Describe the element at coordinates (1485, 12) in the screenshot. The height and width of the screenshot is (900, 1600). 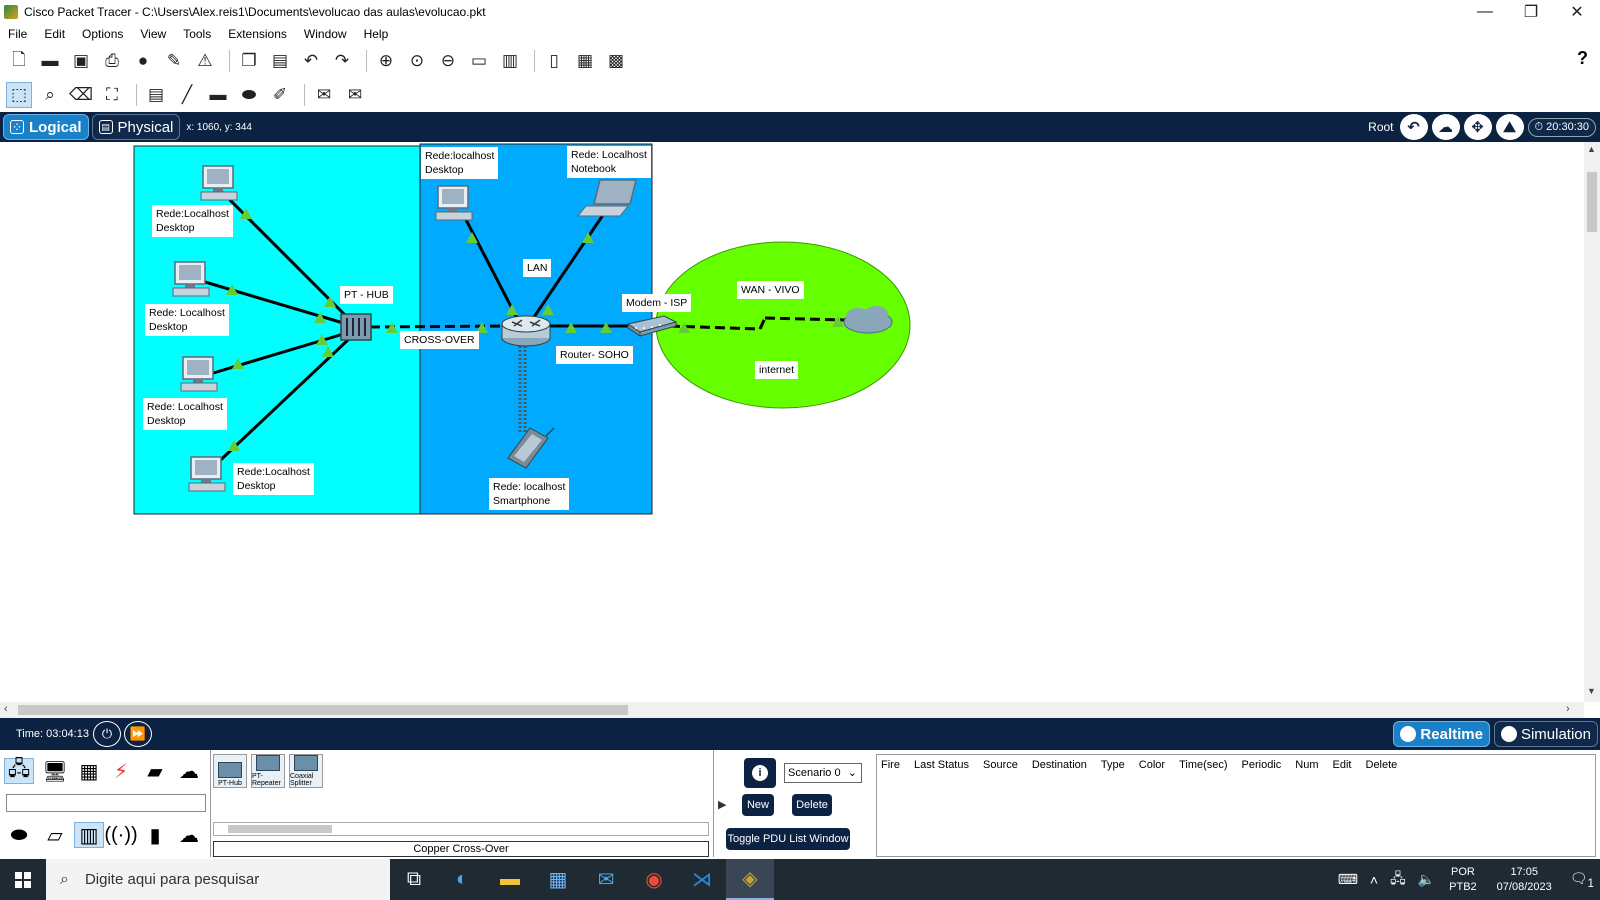
I see `minimize-button: —` at that location.